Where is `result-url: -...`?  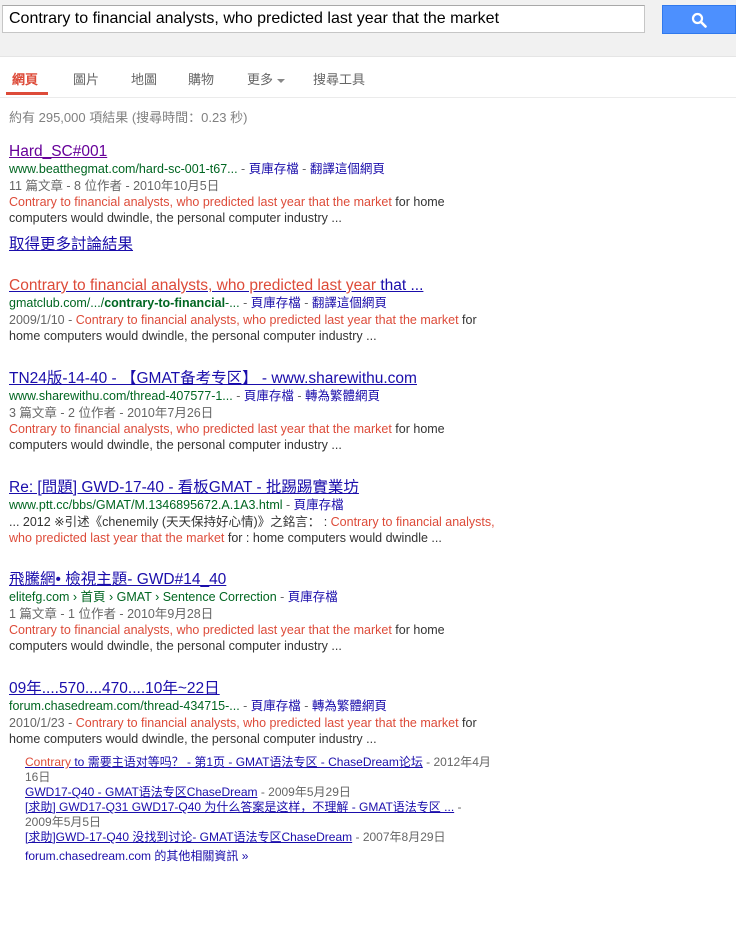 result-url: -... is located at coordinates (232, 303).